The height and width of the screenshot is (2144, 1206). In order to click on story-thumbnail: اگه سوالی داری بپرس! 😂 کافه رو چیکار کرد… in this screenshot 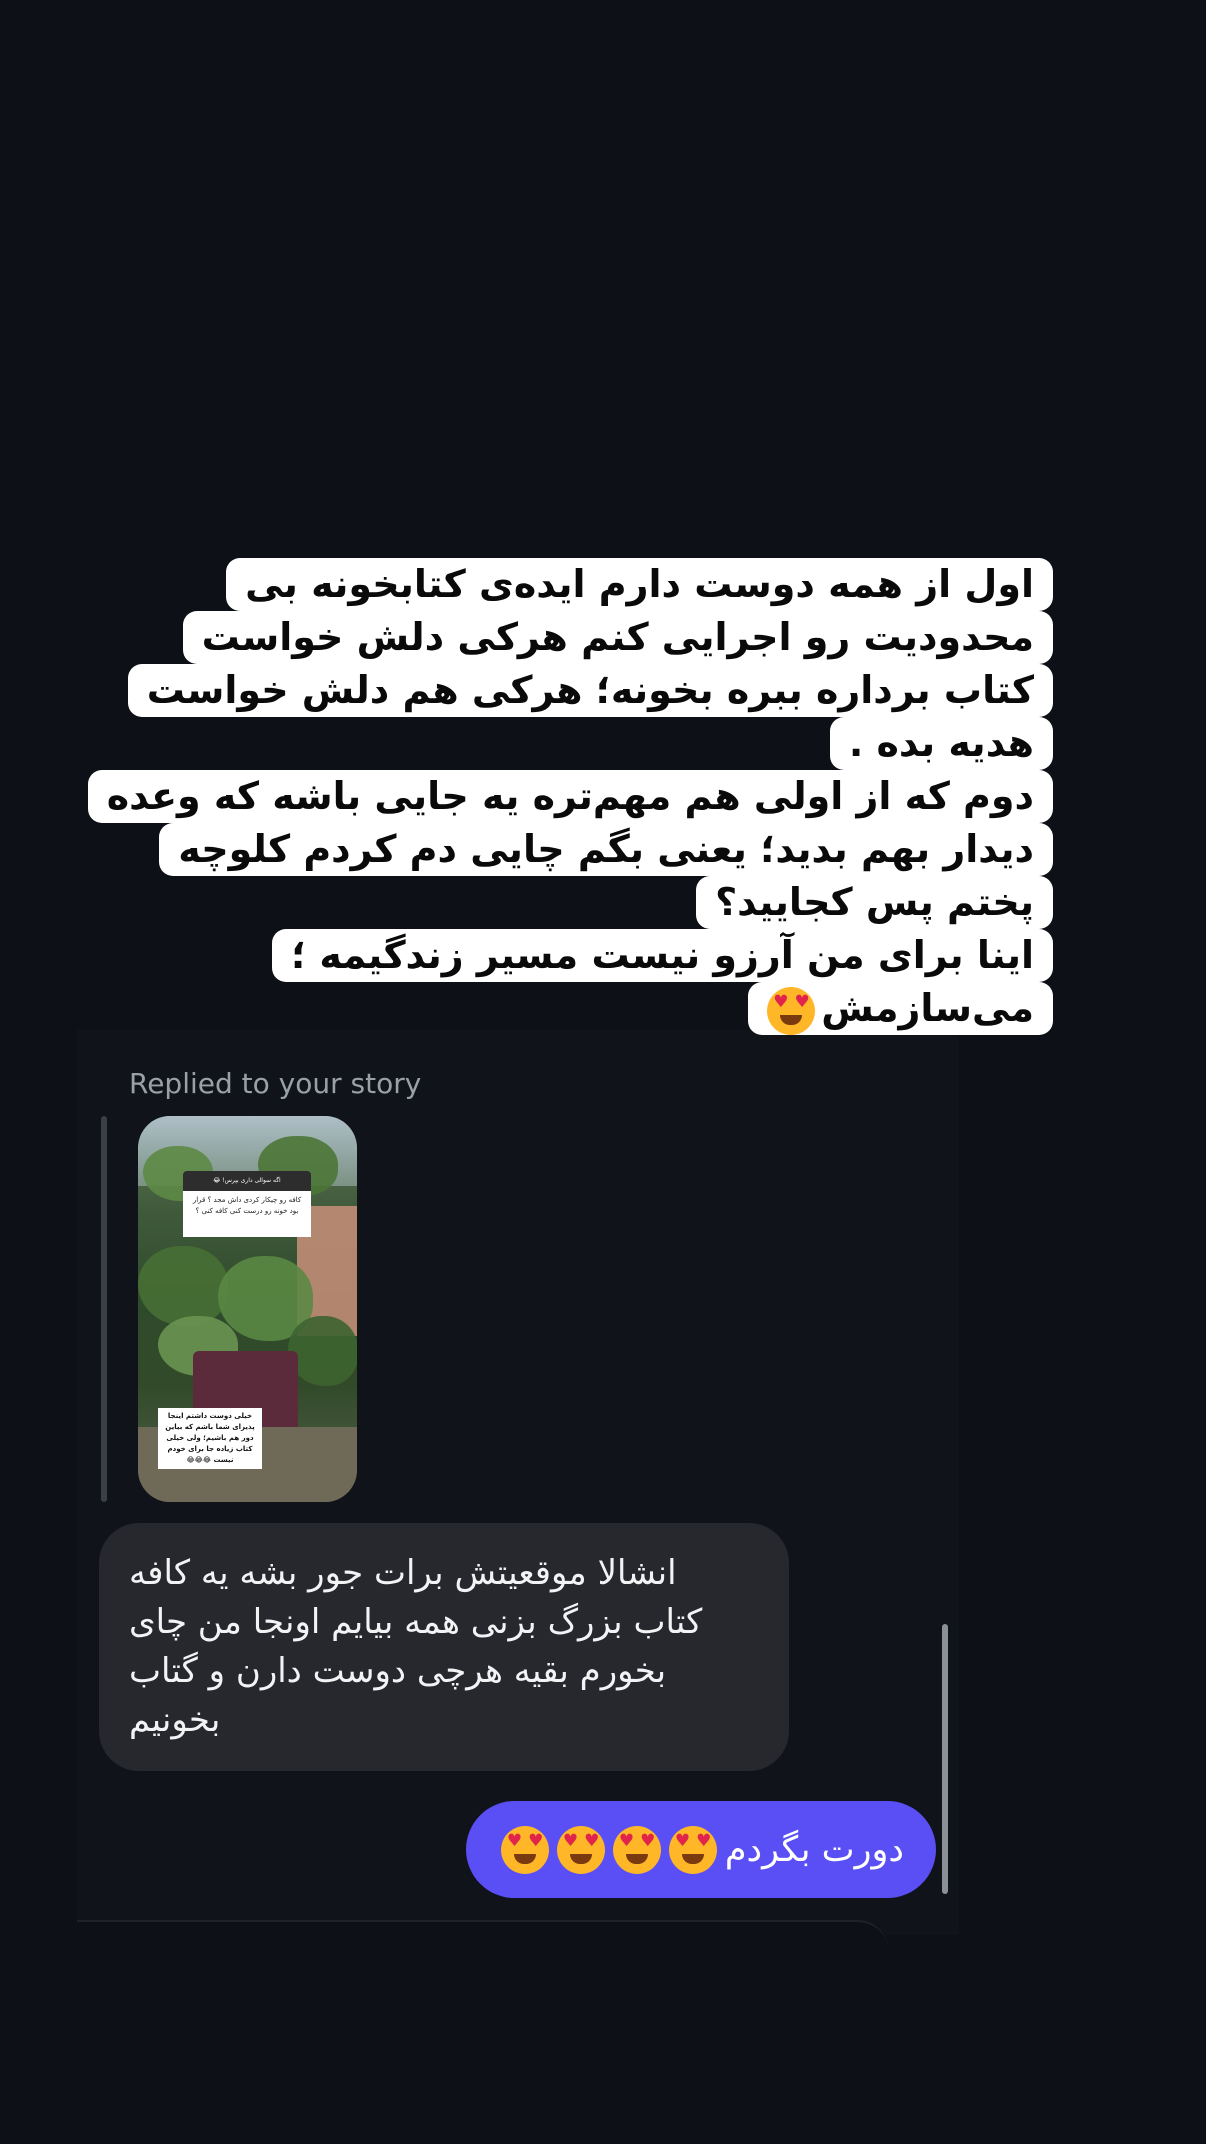, I will do `click(247, 1309)`.